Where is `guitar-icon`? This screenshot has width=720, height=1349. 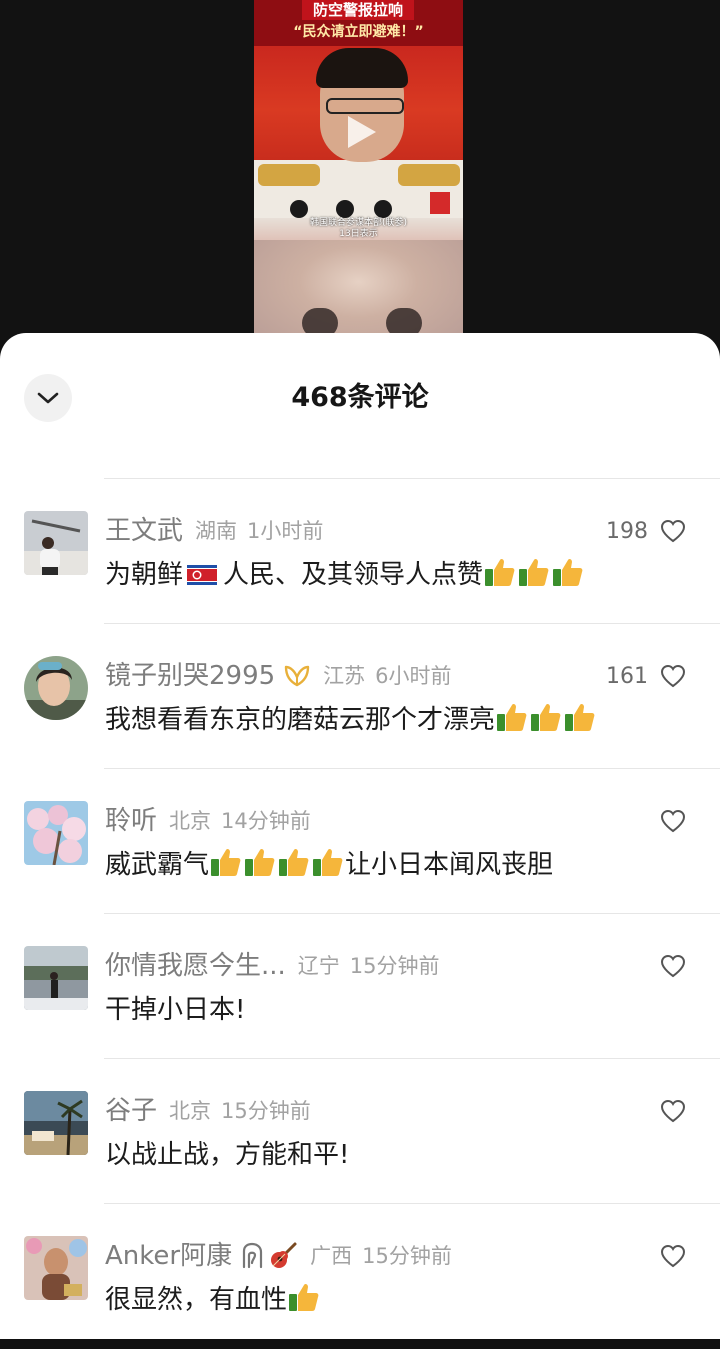
guitar-icon is located at coordinates (283, 1256).